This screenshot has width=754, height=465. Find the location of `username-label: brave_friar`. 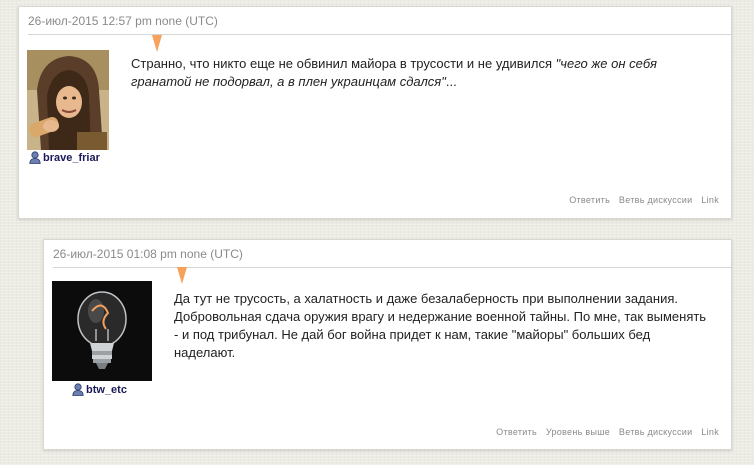

username-label: brave_friar is located at coordinates (71, 157).